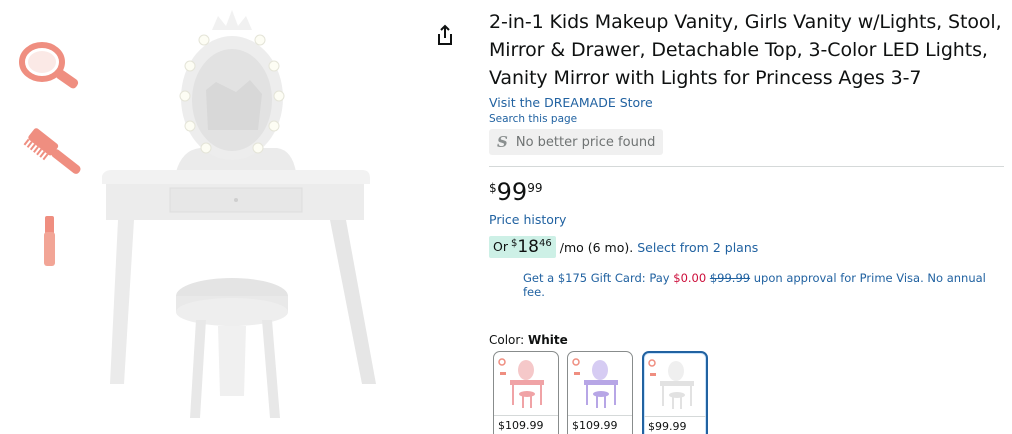 The image size is (1012, 434). What do you see at coordinates (675, 425) in the screenshot?
I see `swatch-white-price: $99.99` at bounding box center [675, 425].